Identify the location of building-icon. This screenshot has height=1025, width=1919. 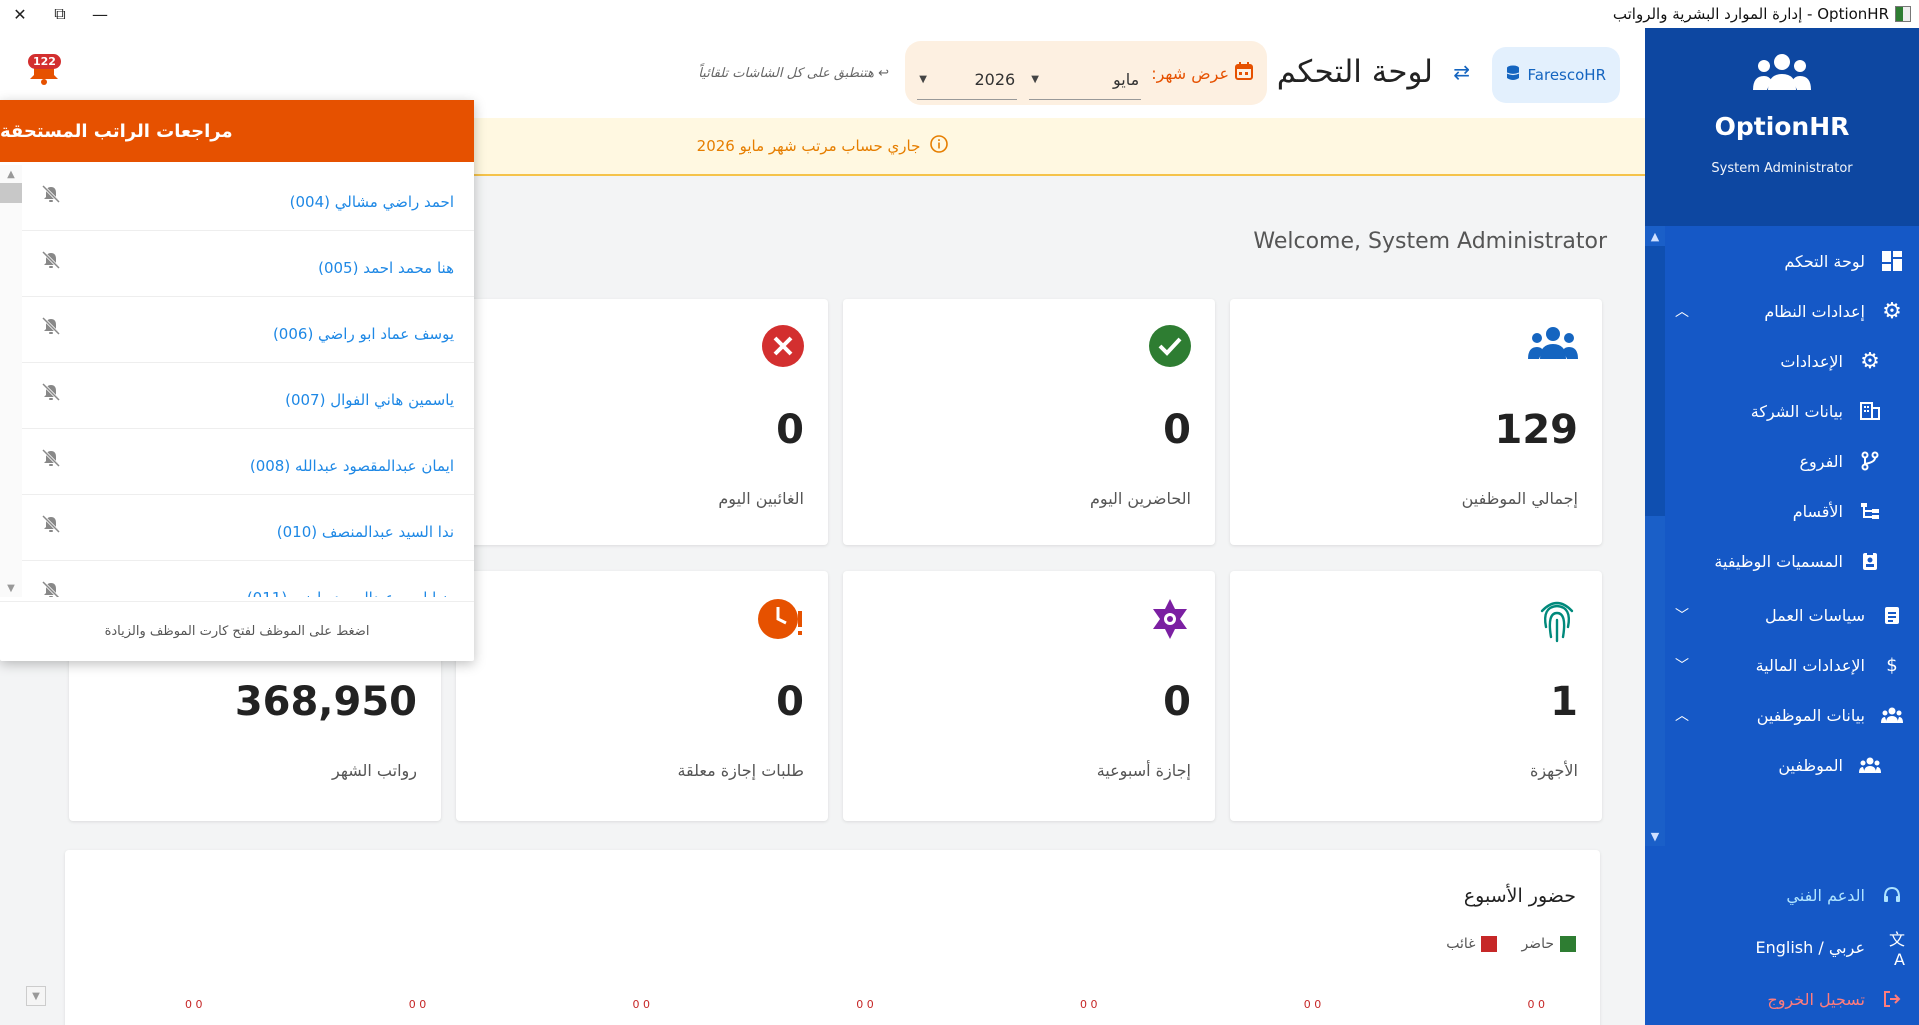
(1870, 411).